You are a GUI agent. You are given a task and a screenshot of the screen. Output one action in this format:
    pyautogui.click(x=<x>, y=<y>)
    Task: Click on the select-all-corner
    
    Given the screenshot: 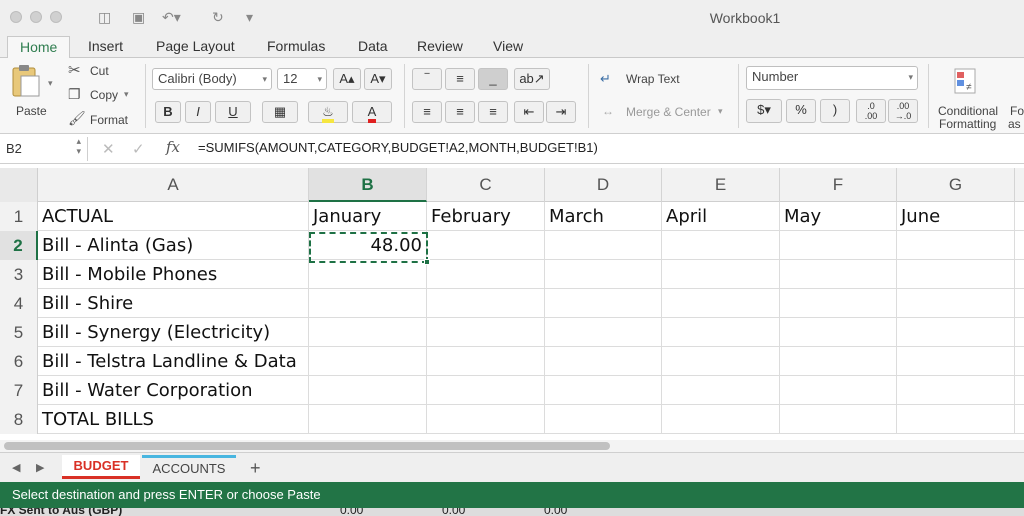 What is the action you would take?
    pyautogui.click(x=19, y=185)
    